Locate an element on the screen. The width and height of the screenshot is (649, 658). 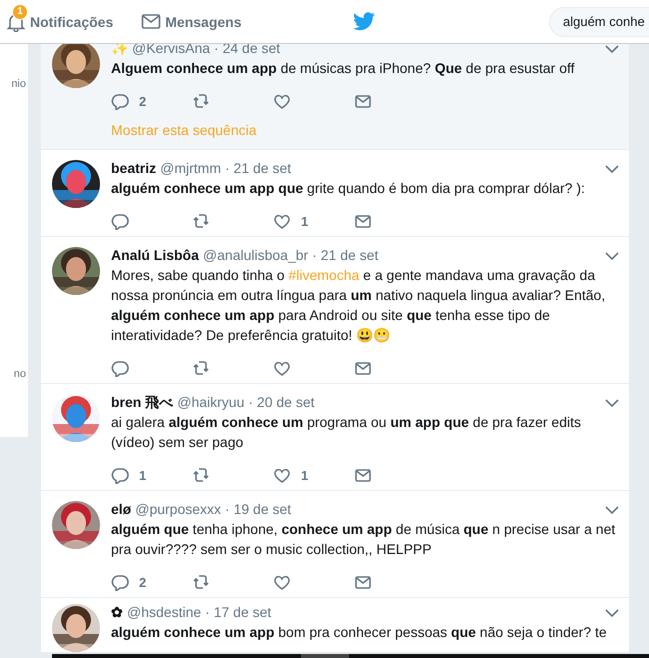
user-name: elø is located at coordinates (121, 509).